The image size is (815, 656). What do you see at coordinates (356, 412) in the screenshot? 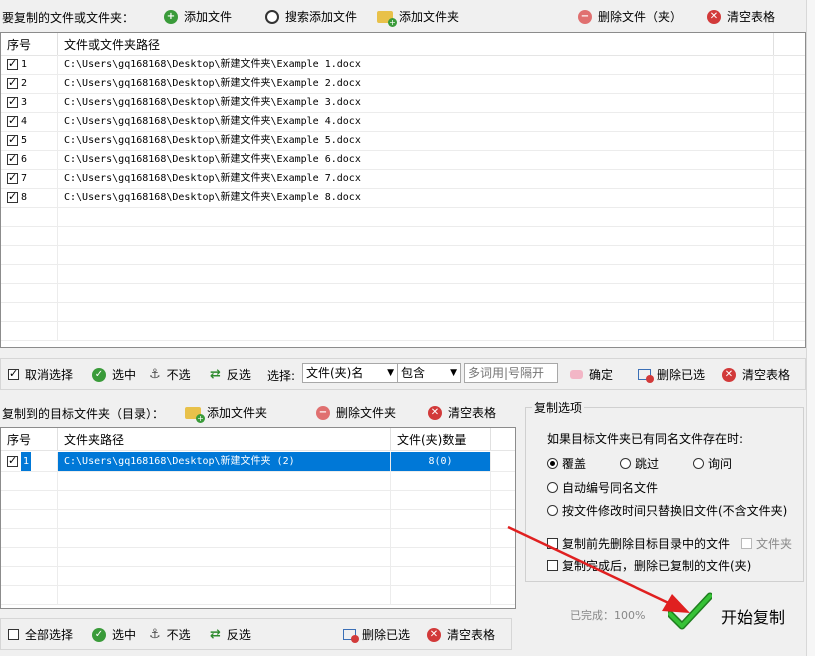
I see `target-delete-folder-button: − 删除文件夹` at bounding box center [356, 412].